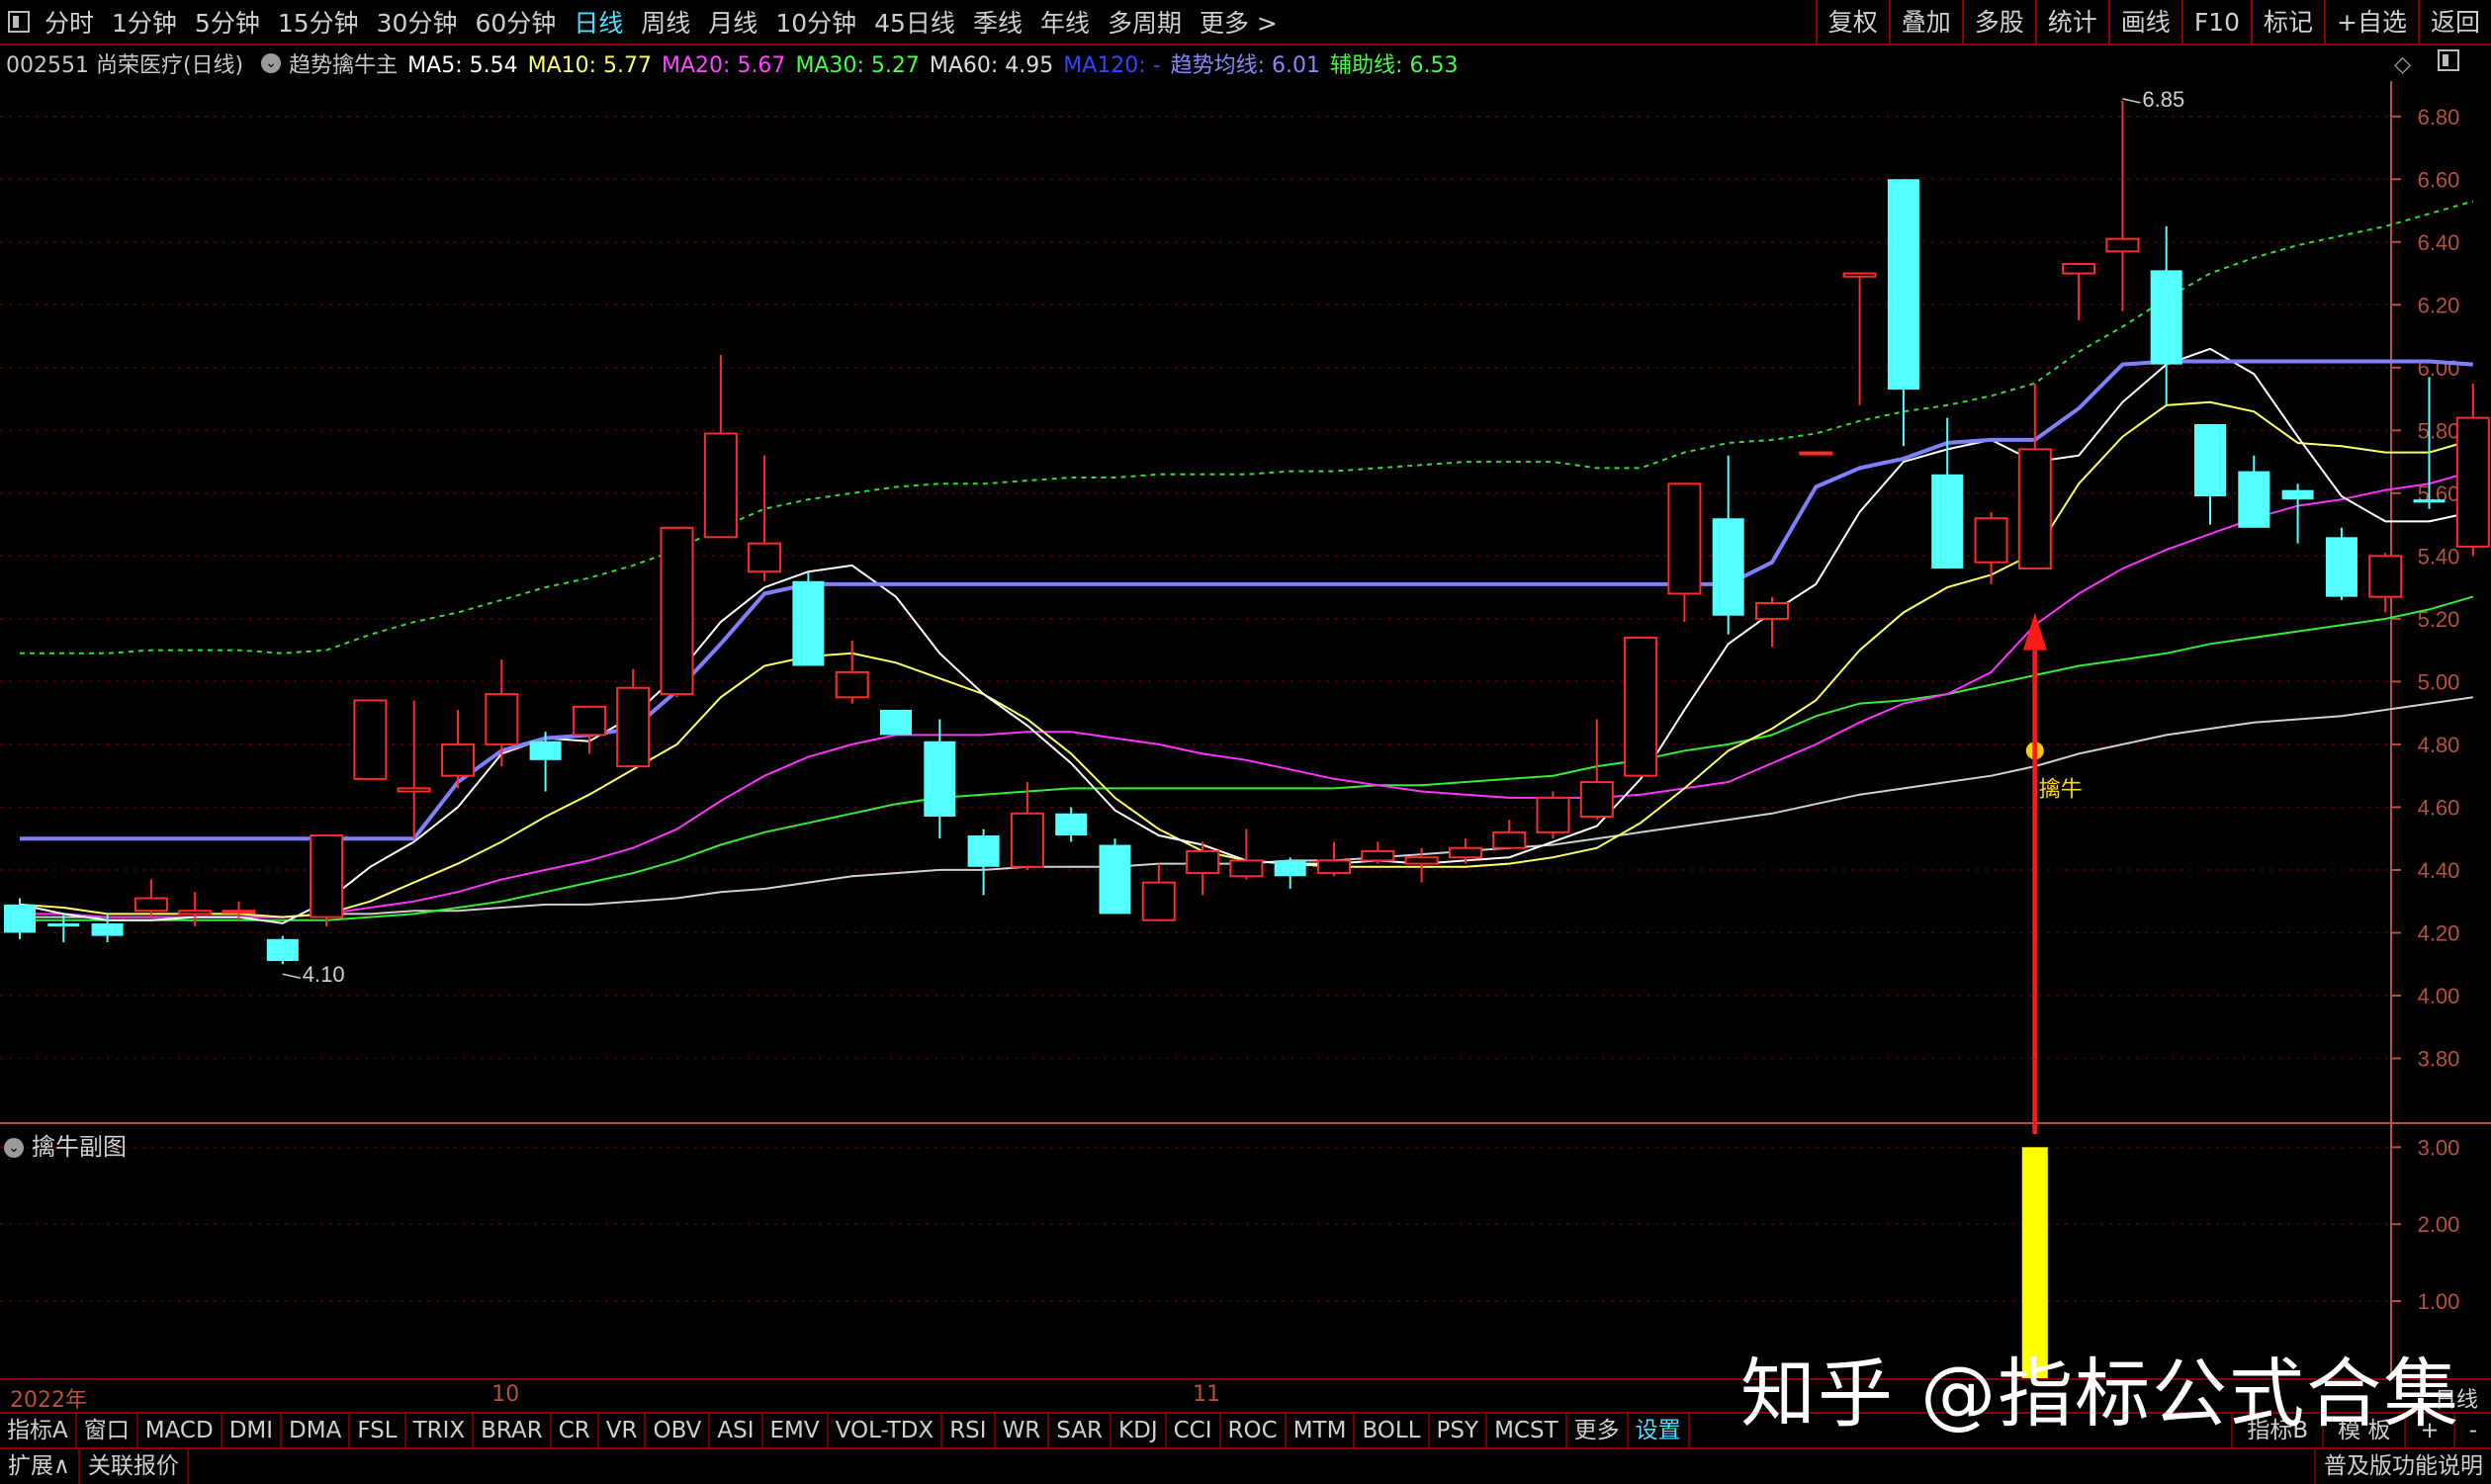  Describe the element at coordinates (732, 22) in the screenshot. I see `period-tab-8: 月线` at that location.